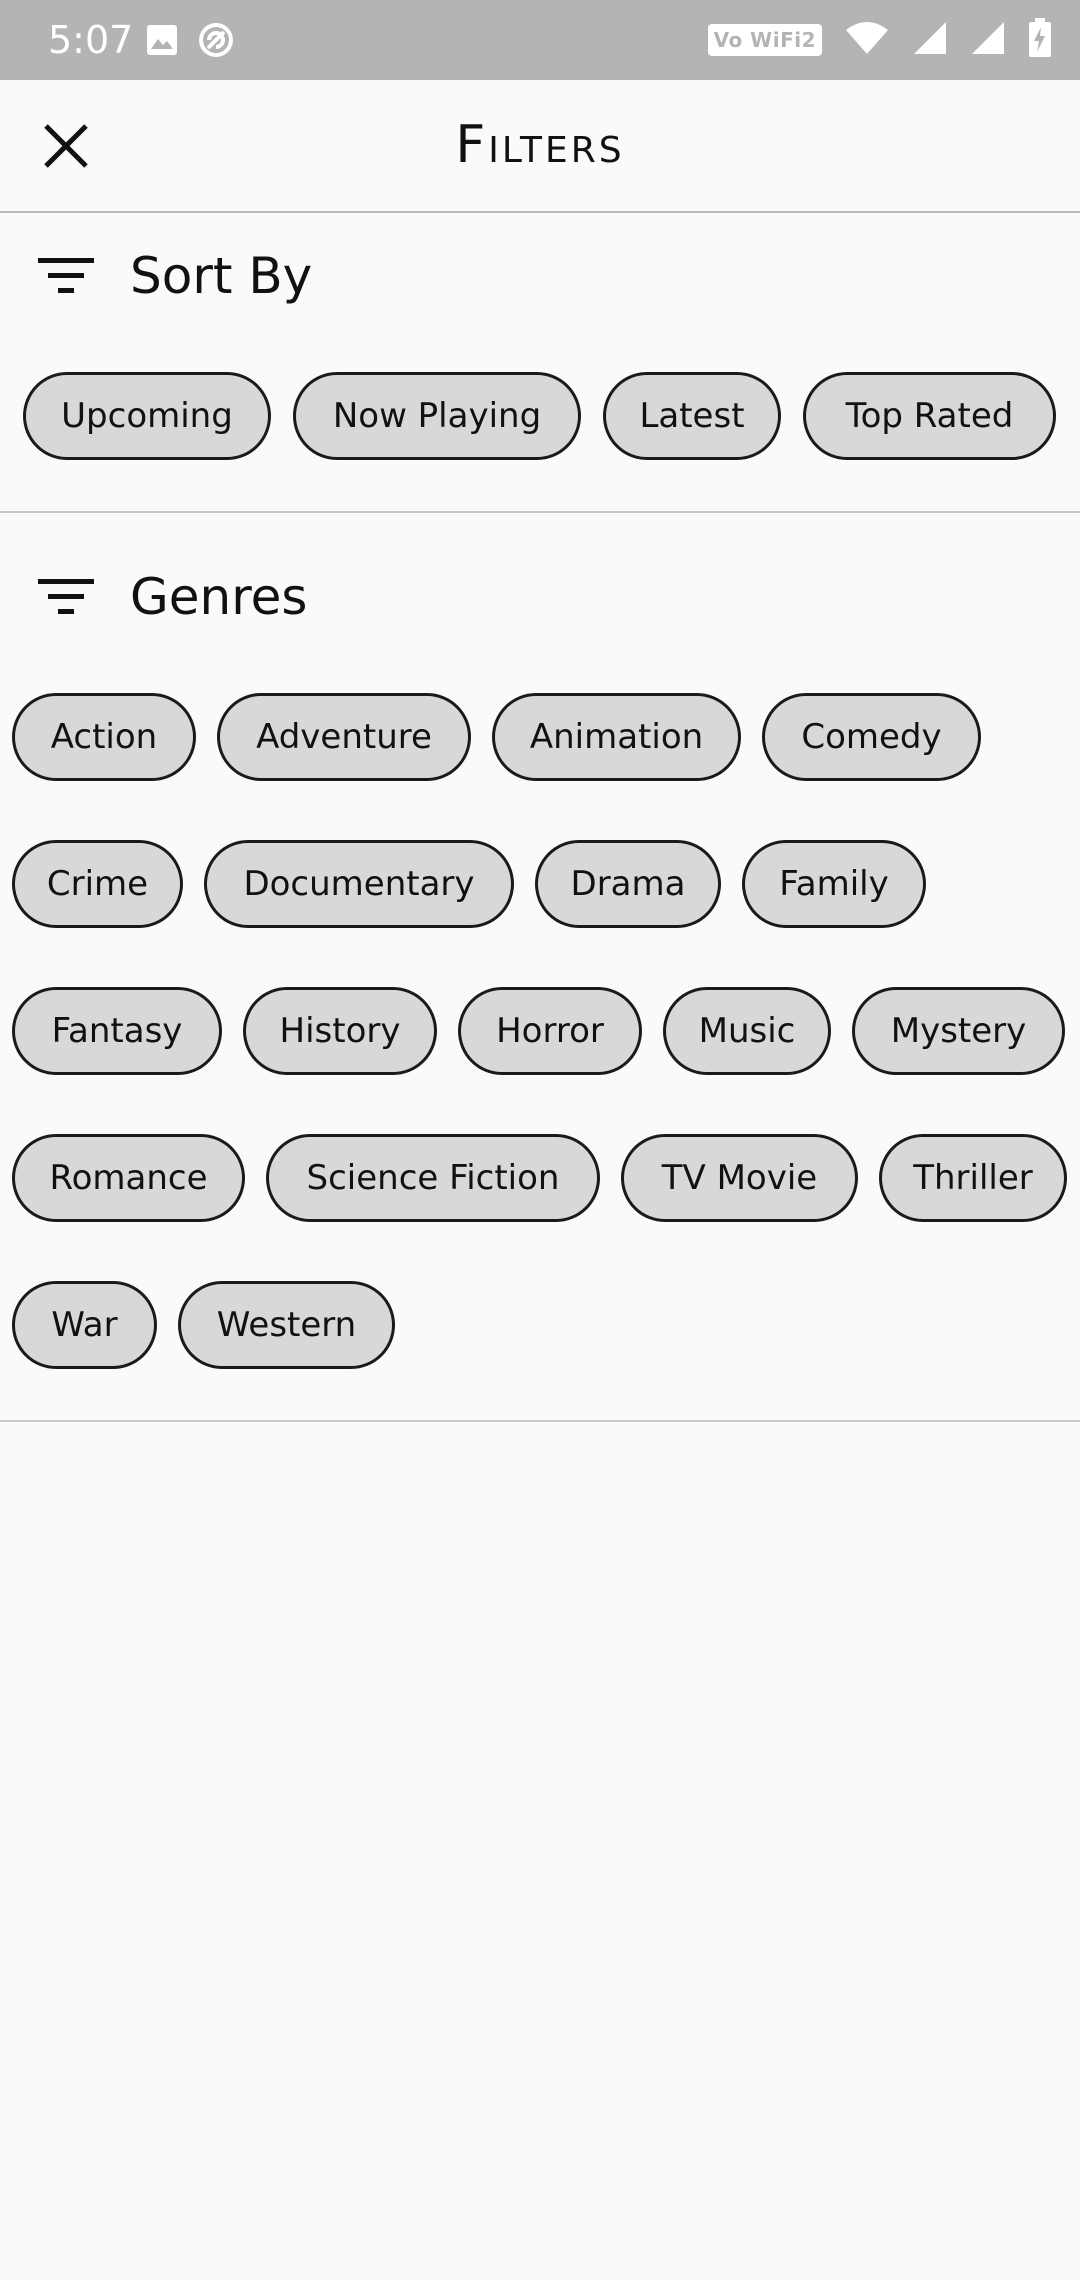 This screenshot has width=1080, height=2280. I want to click on app-bar: Filters, so click(540, 146).